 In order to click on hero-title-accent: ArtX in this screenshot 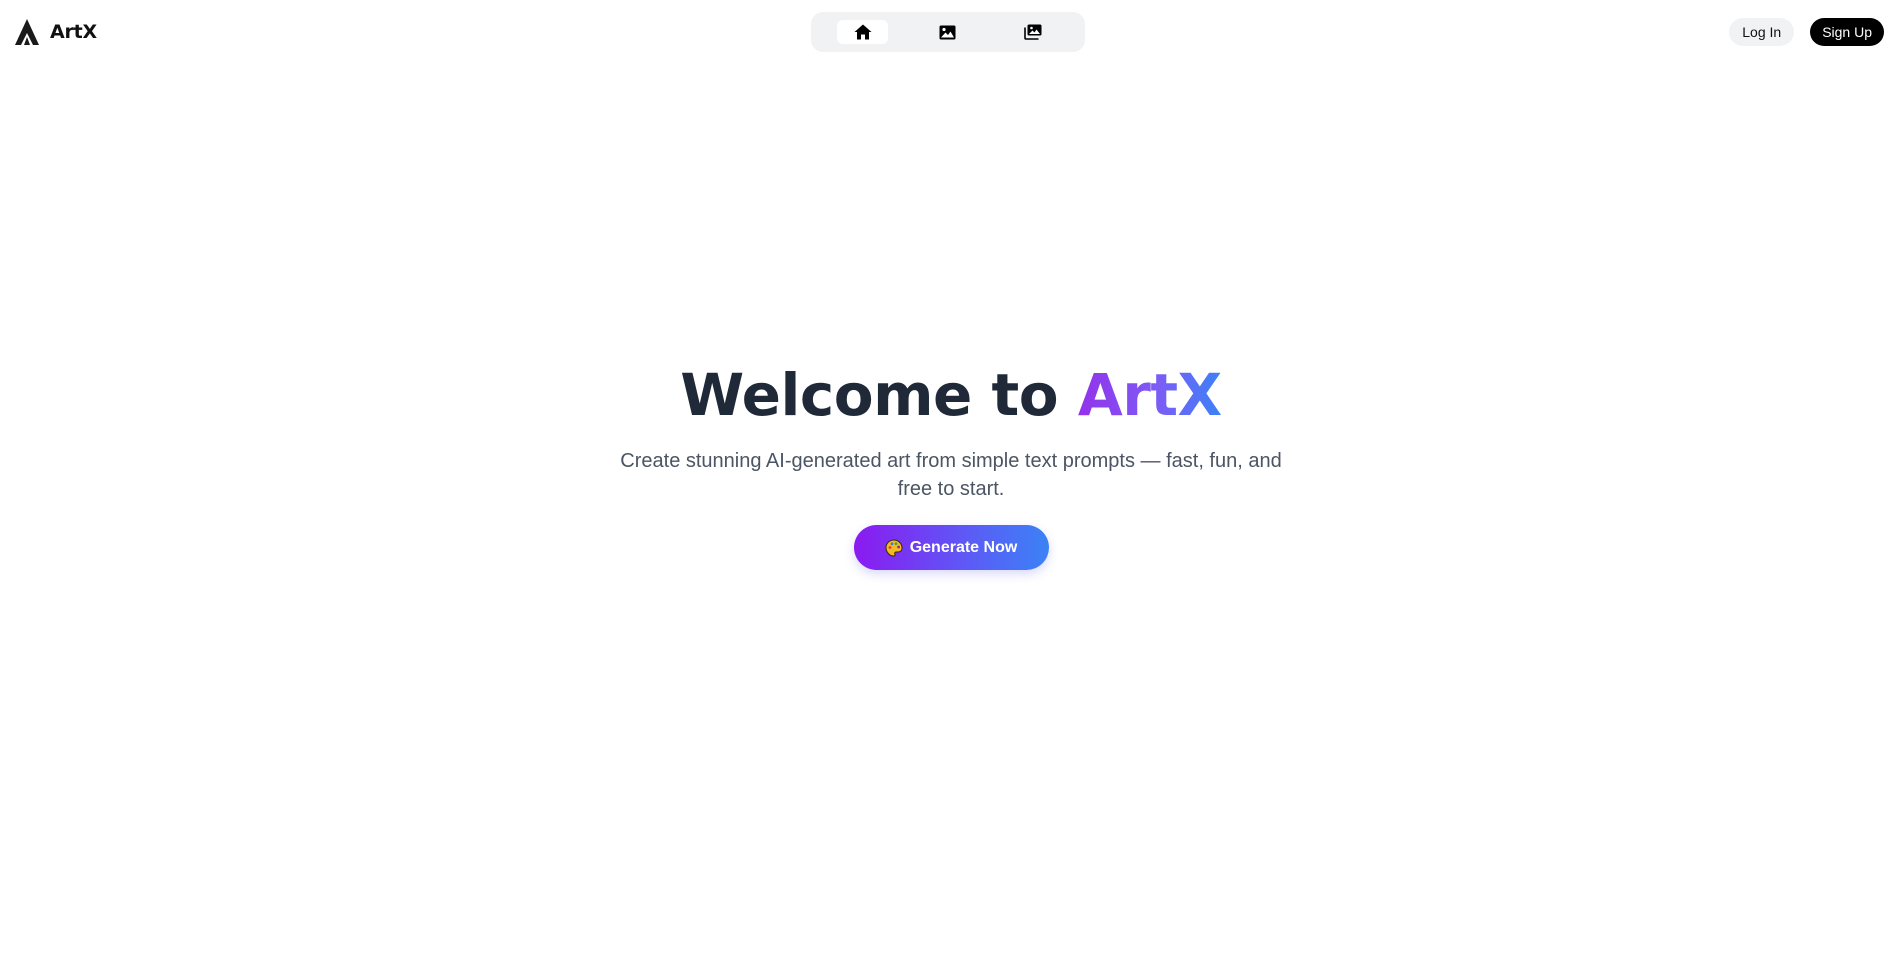, I will do `click(1149, 395)`.